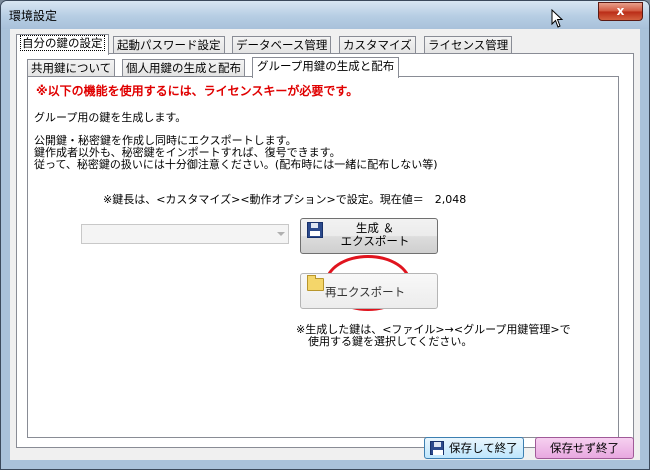  I want to click on mouse-cursor-icon, so click(557, 18).